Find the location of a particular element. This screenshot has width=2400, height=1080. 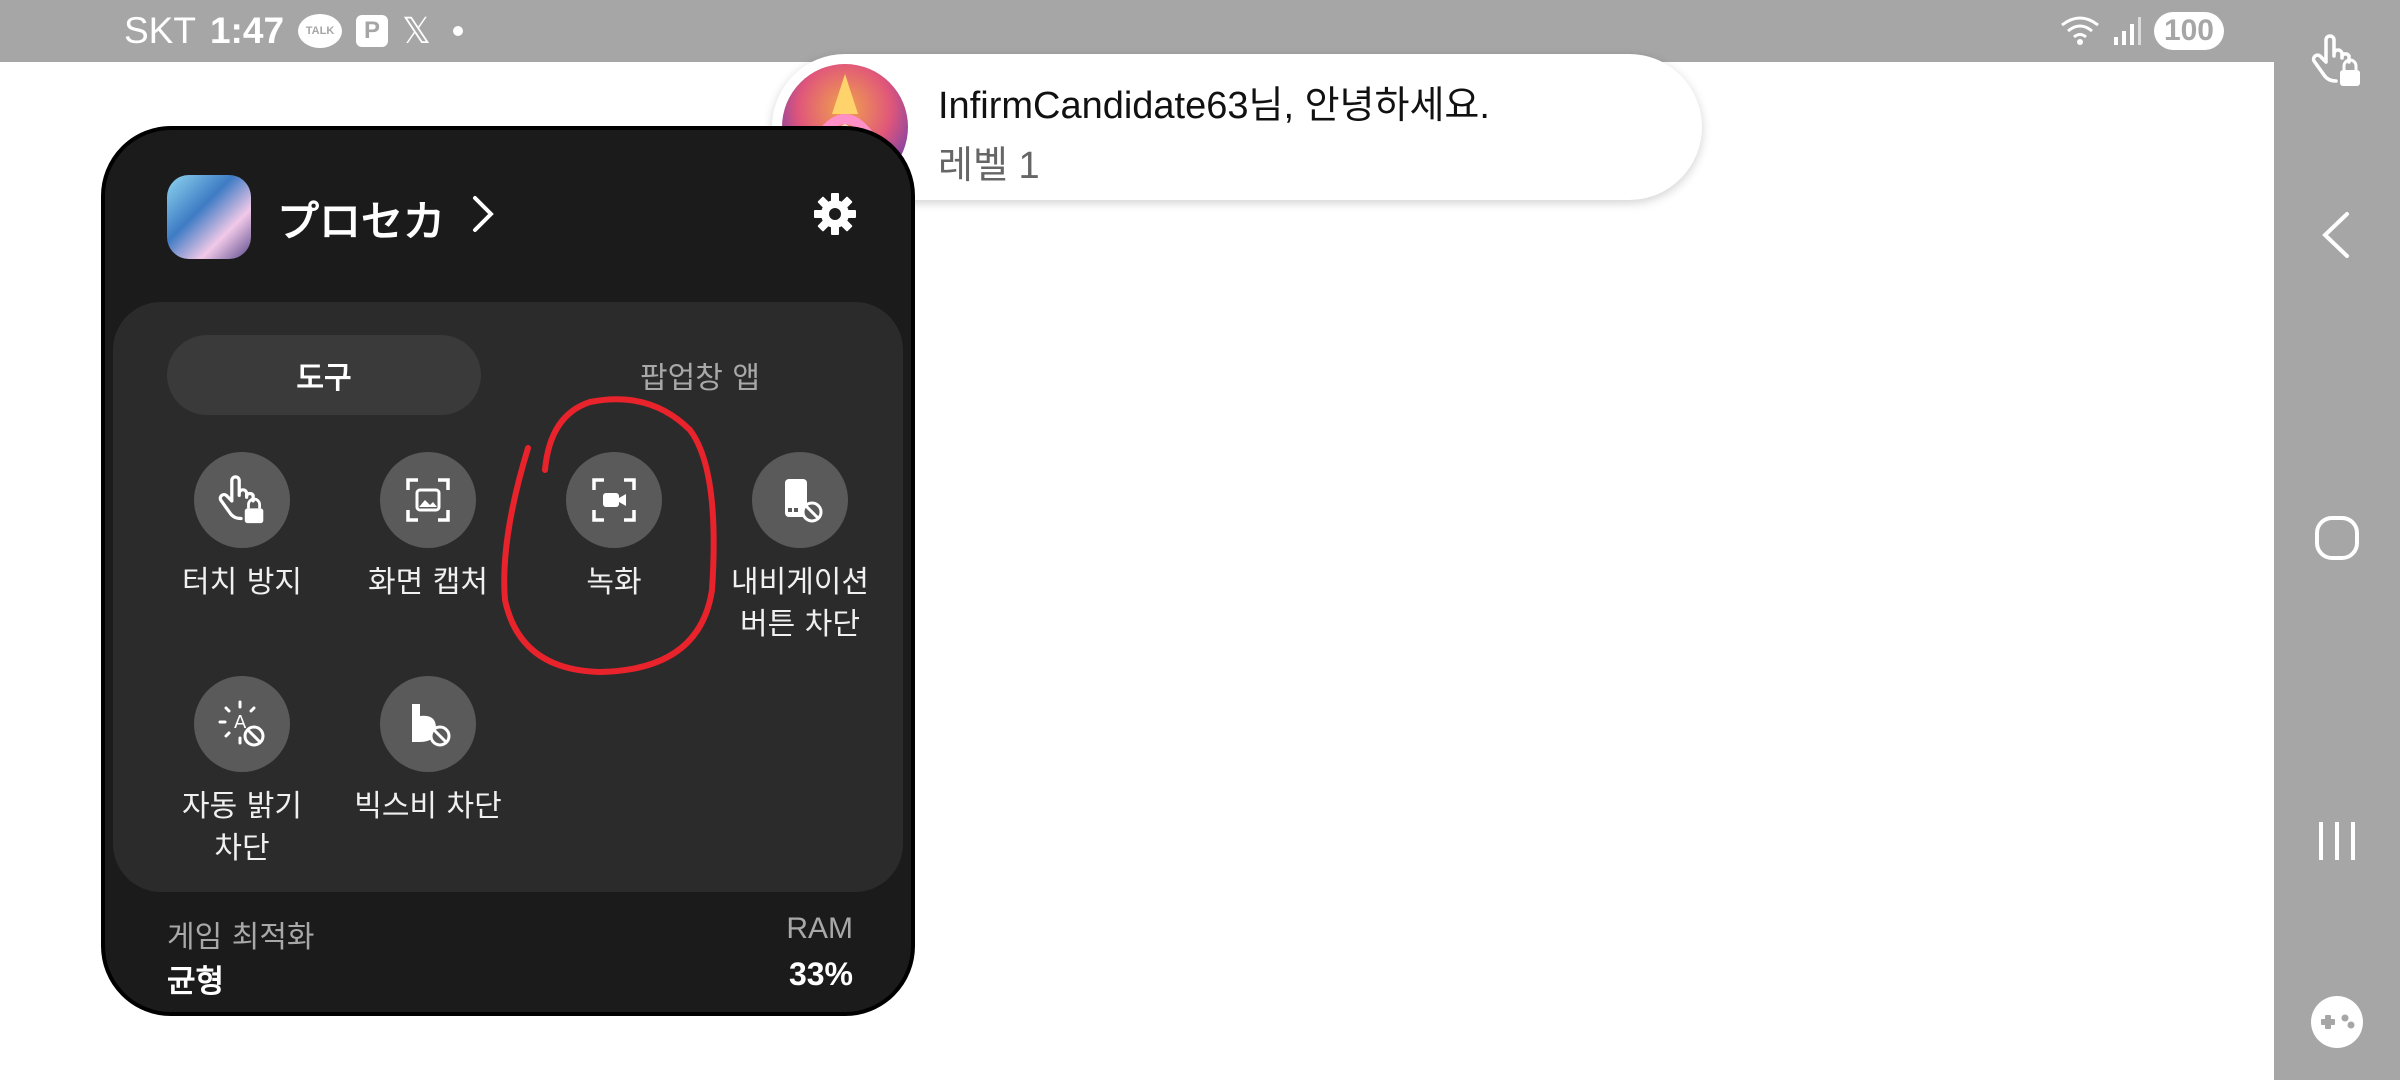

back-button is located at coordinates (2337, 235).